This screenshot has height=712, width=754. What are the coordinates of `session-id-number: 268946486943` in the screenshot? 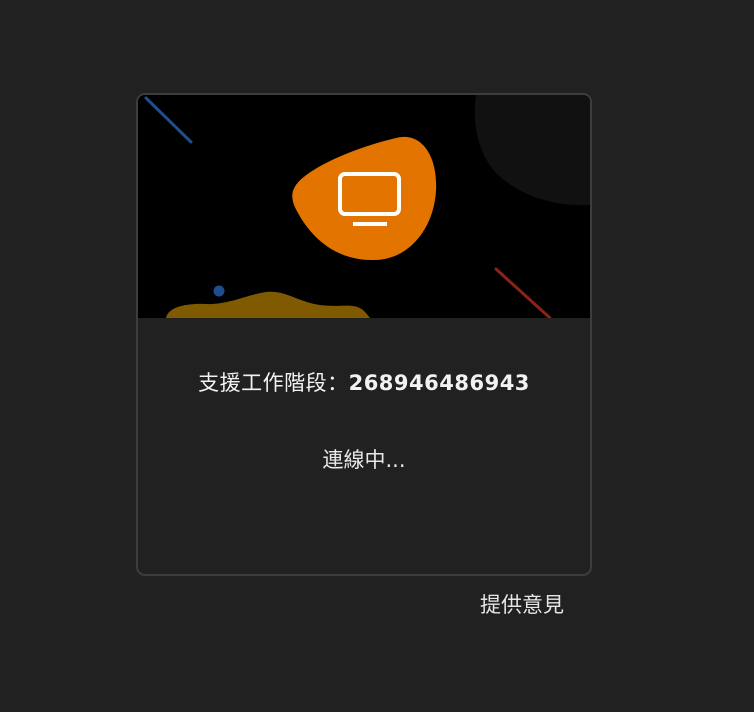 It's located at (439, 383).